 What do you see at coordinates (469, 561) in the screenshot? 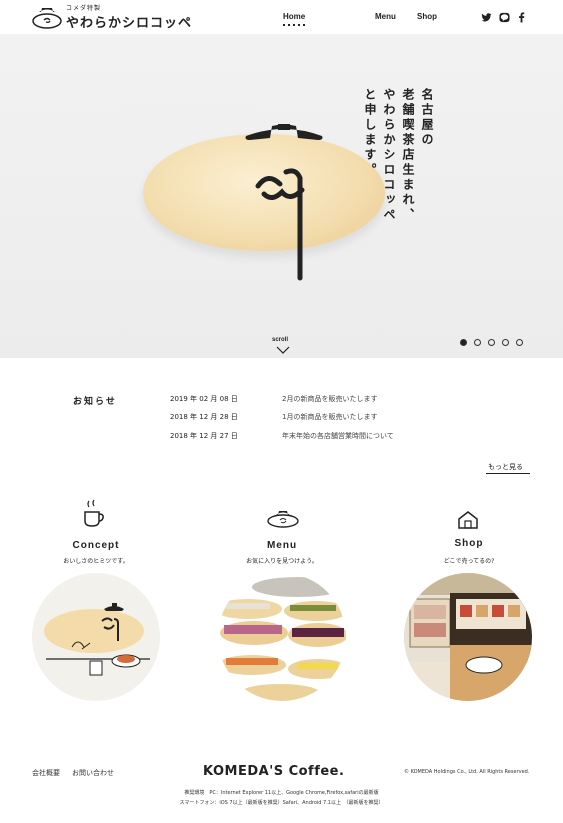
I see `shop-subtitle: どこで売ってるの?` at bounding box center [469, 561].